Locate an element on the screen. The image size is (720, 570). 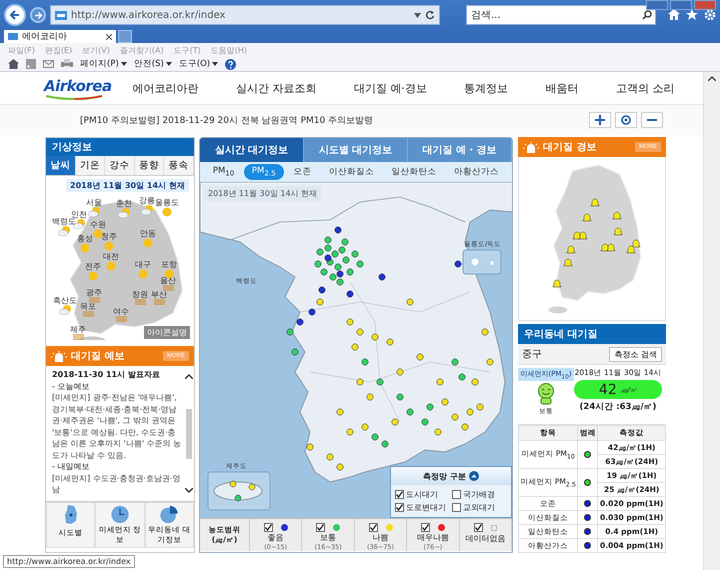
city-name: 청주 is located at coordinates (109, 236).